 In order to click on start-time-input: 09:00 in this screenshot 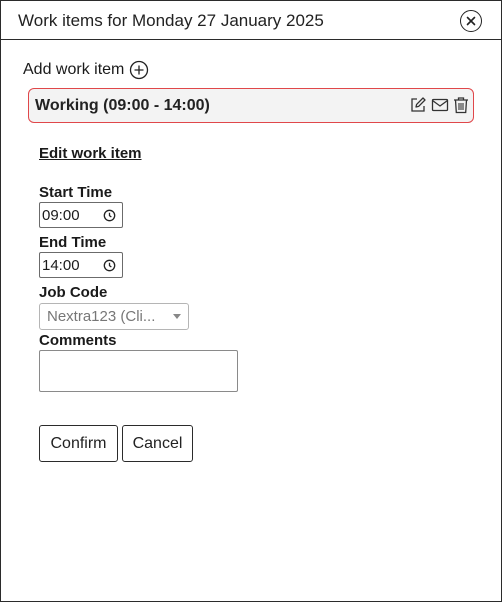, I will do `click(81, 215)`.